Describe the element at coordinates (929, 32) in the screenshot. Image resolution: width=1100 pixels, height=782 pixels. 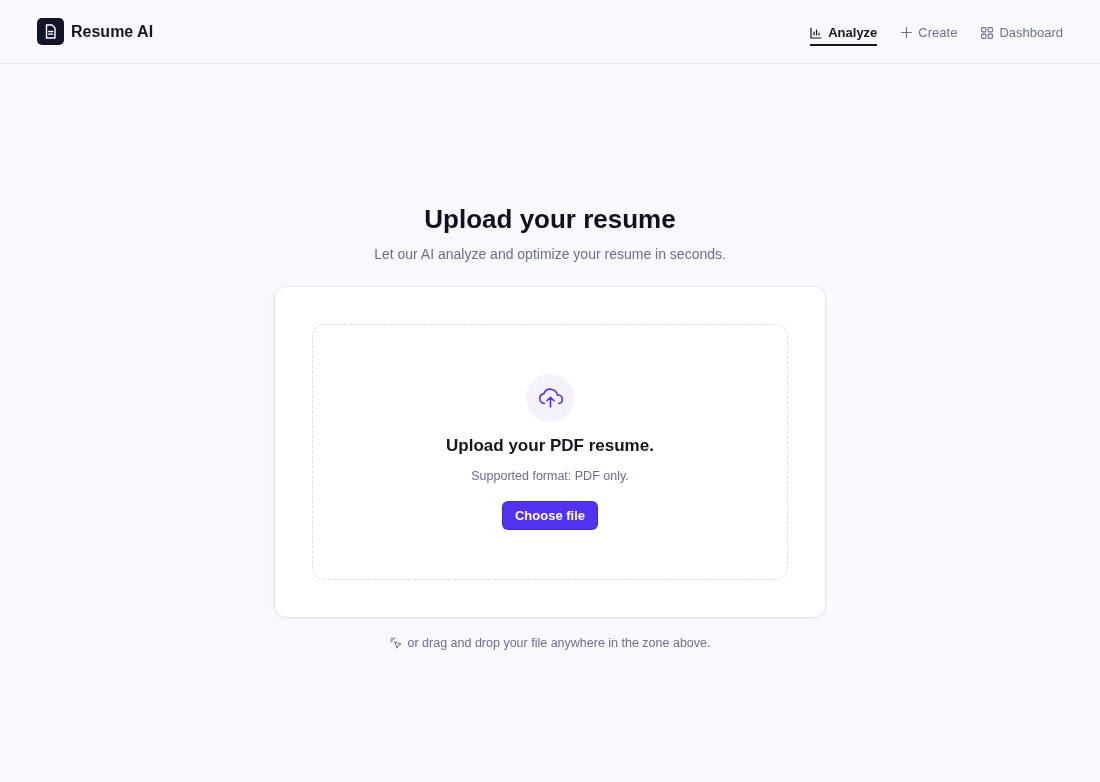
I see `nav-tab: Create` at that location.